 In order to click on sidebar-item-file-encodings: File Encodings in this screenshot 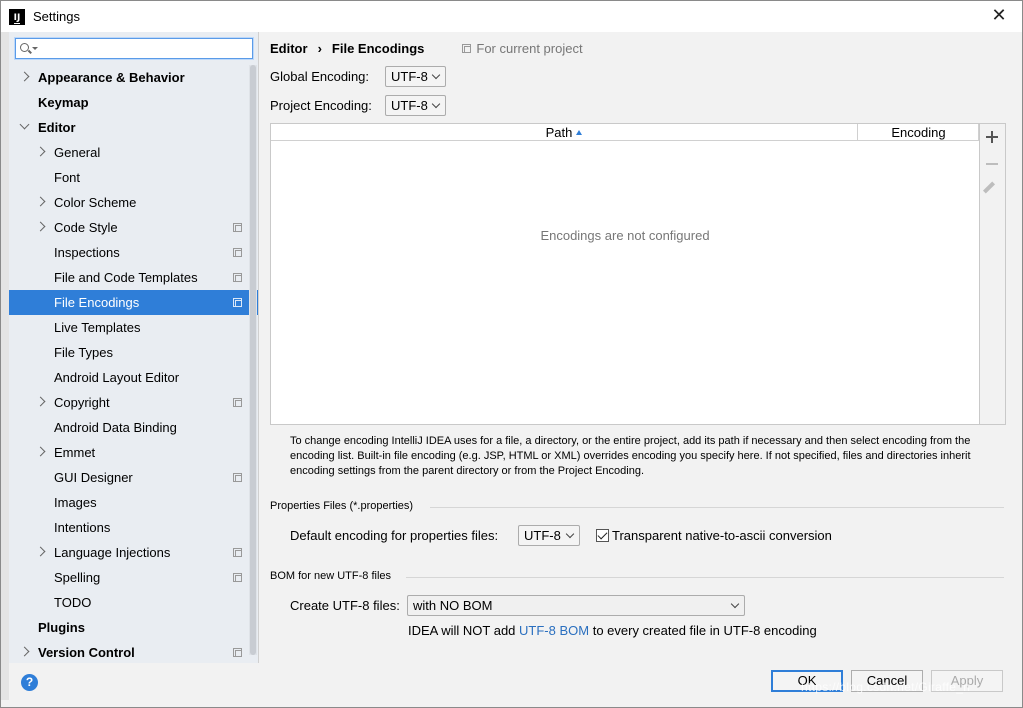, I will do `click(133, 302)`.